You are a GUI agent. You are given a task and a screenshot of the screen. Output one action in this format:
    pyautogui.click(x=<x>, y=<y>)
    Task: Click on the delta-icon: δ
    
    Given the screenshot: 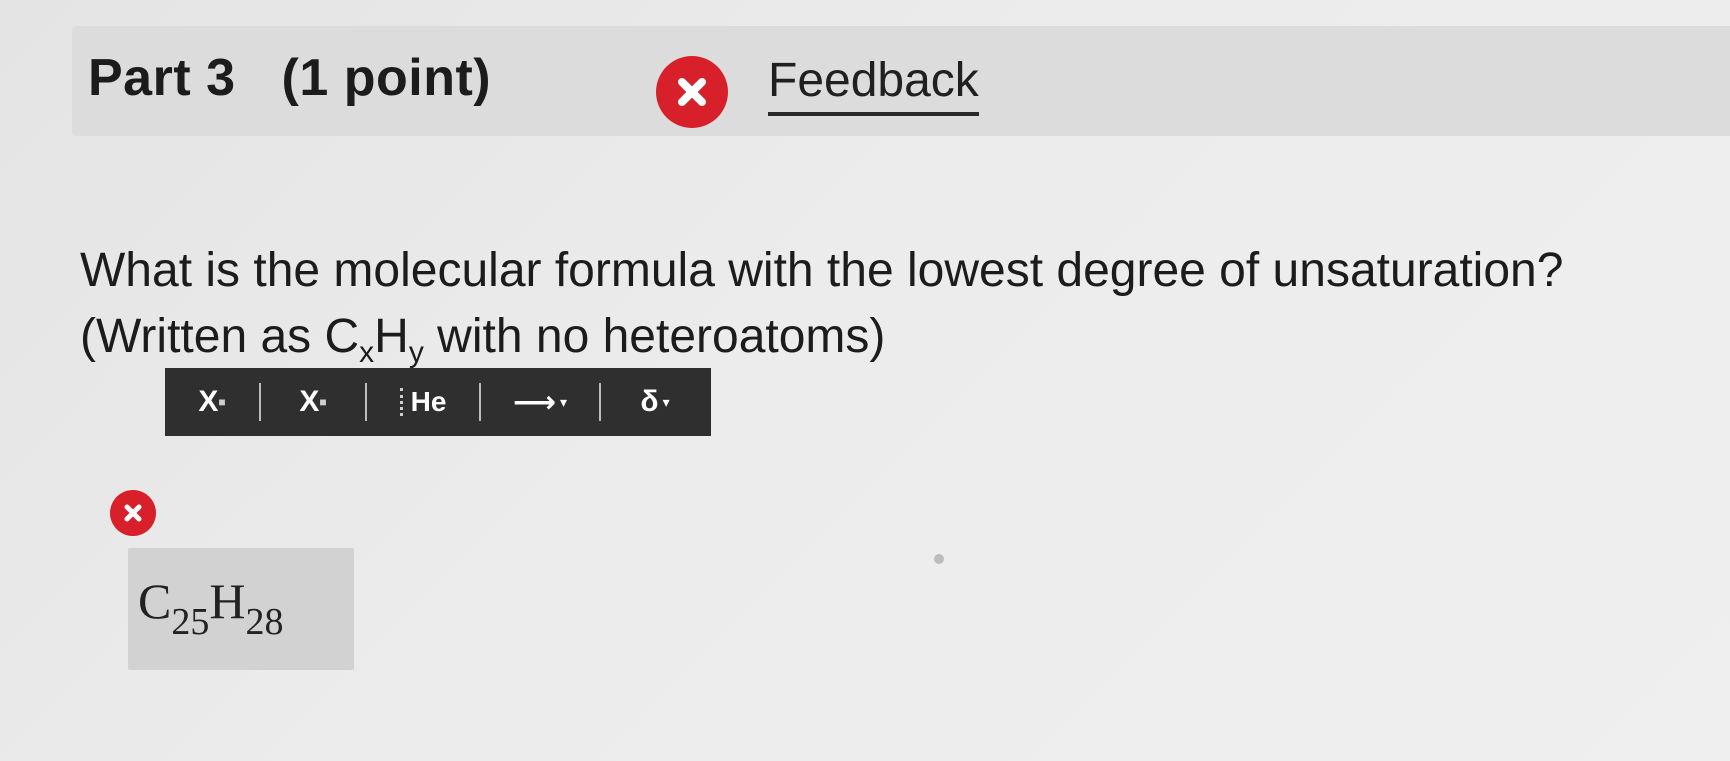 What is the action you would take?
    pyautogui.click(x=649, y=401)
    